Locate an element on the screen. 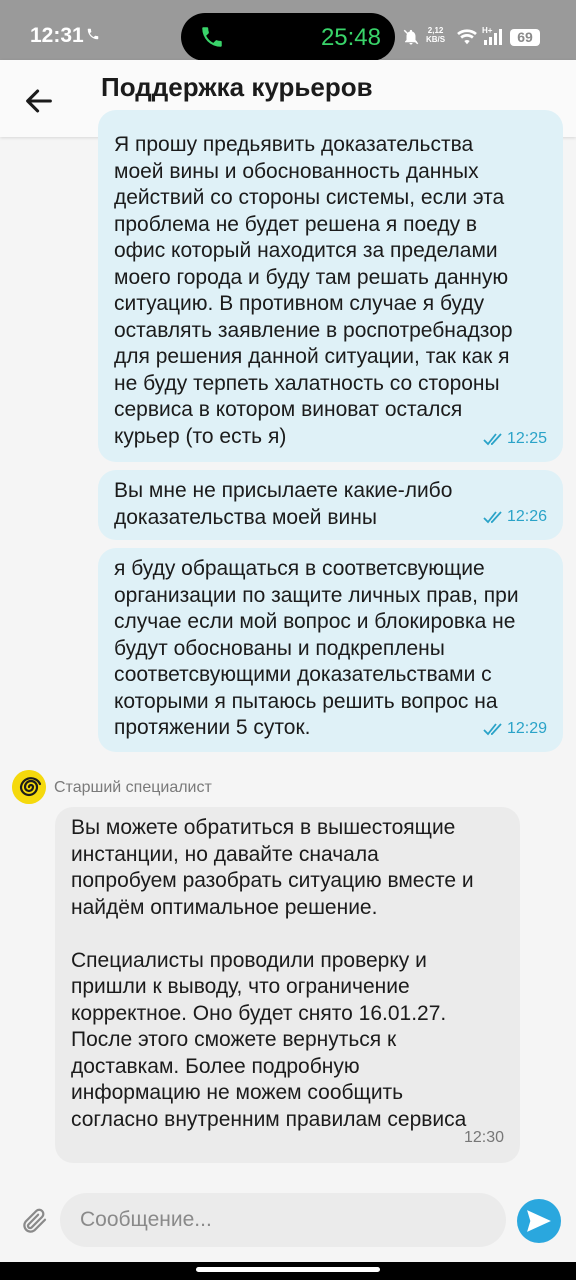  message-time: 12:26 is located at coordinates (526, 516).